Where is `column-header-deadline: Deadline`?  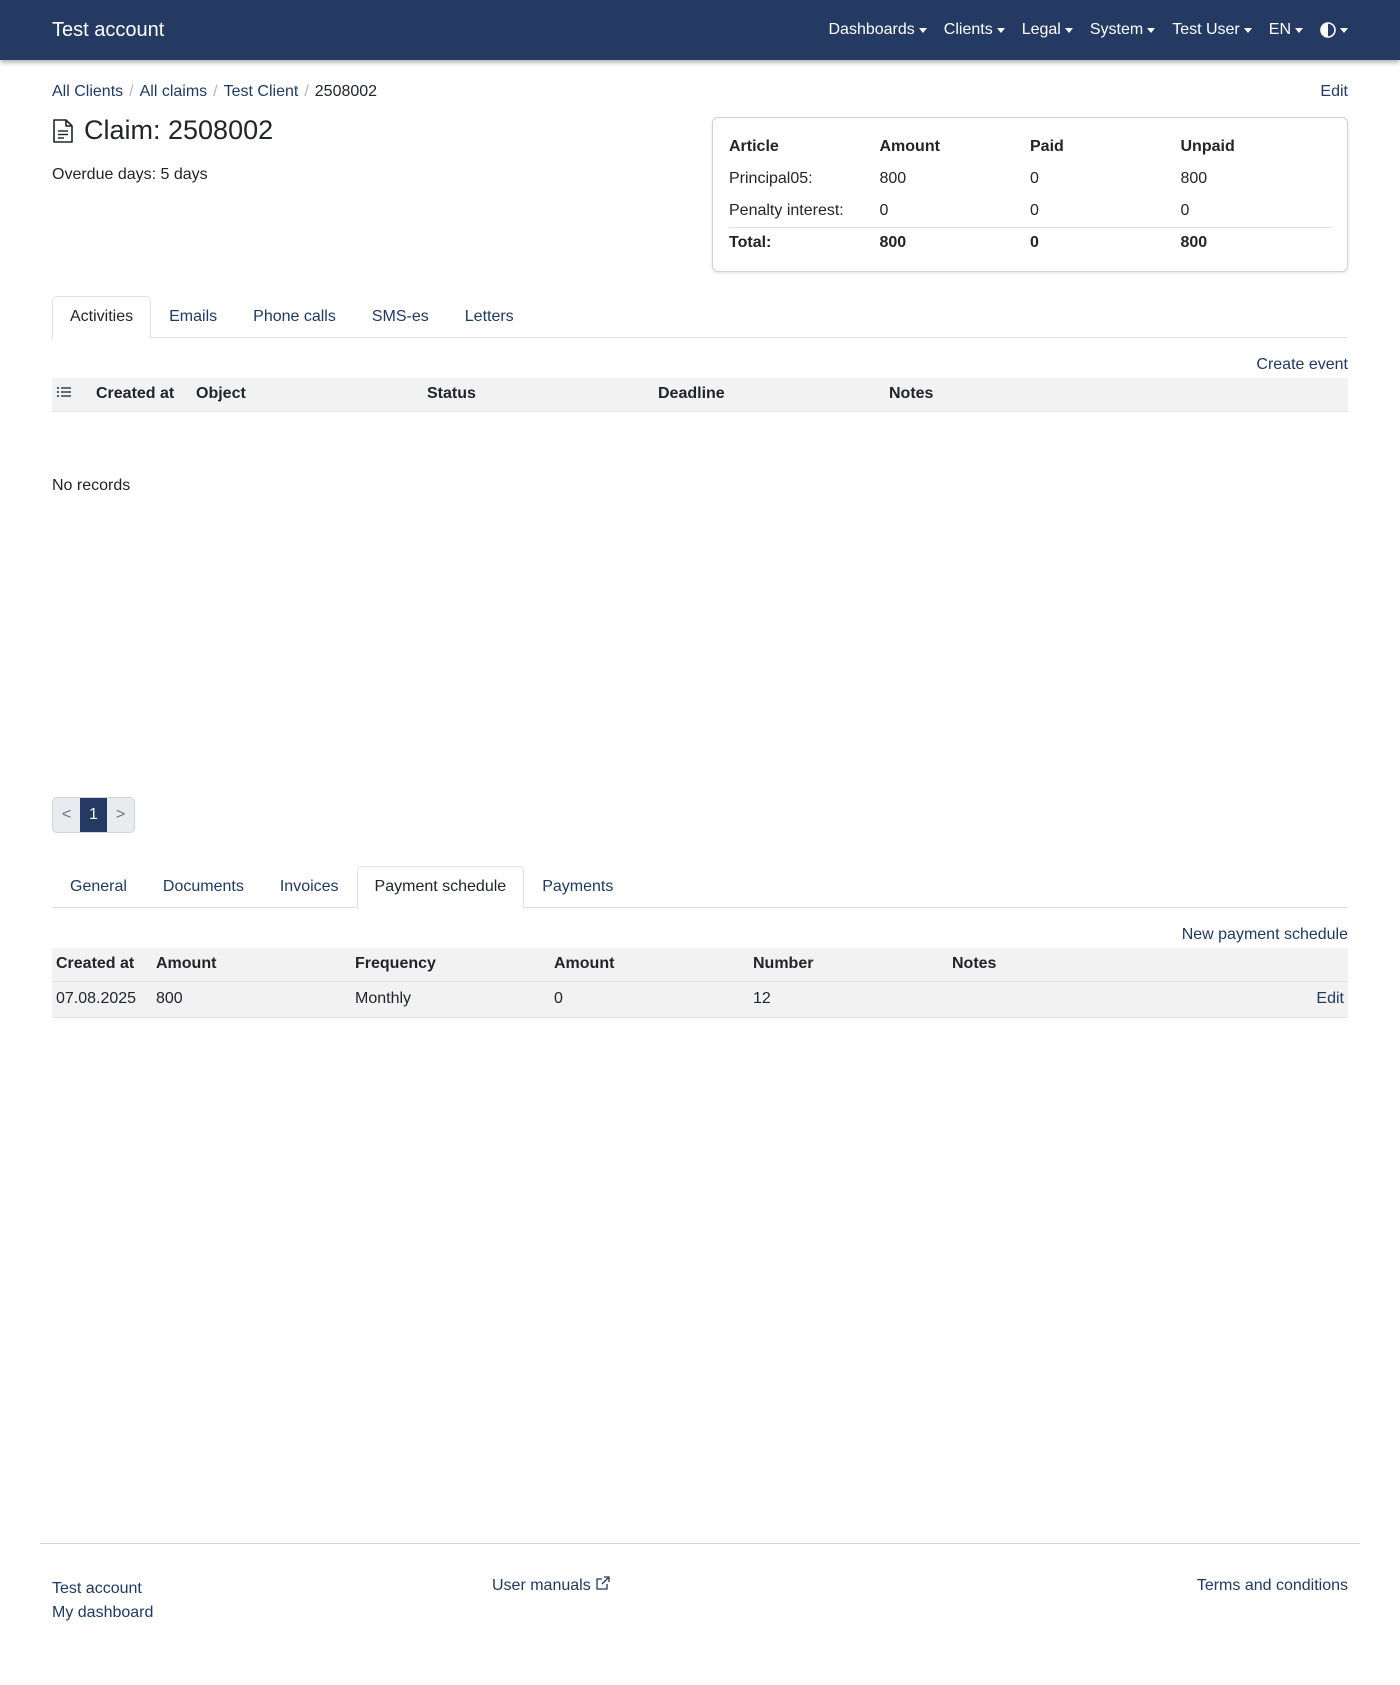 column-header-deadline: Deadline is located at coordinates (769, 395).